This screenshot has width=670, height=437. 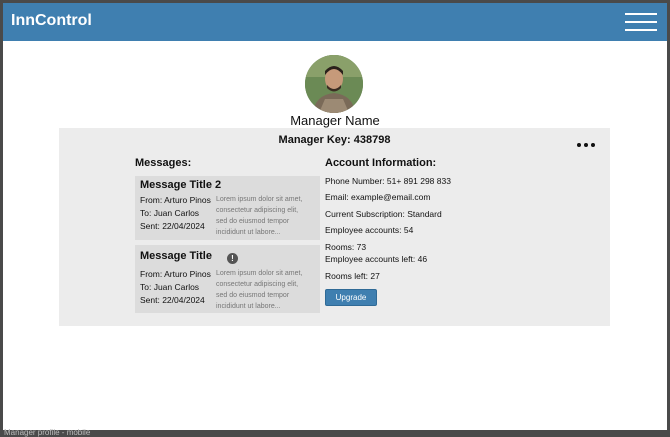 What do you see at coordinates (47, 432) in the screenshot?
I see `frame-label: Manager profile - mobile` at bounding box center [47, 432].